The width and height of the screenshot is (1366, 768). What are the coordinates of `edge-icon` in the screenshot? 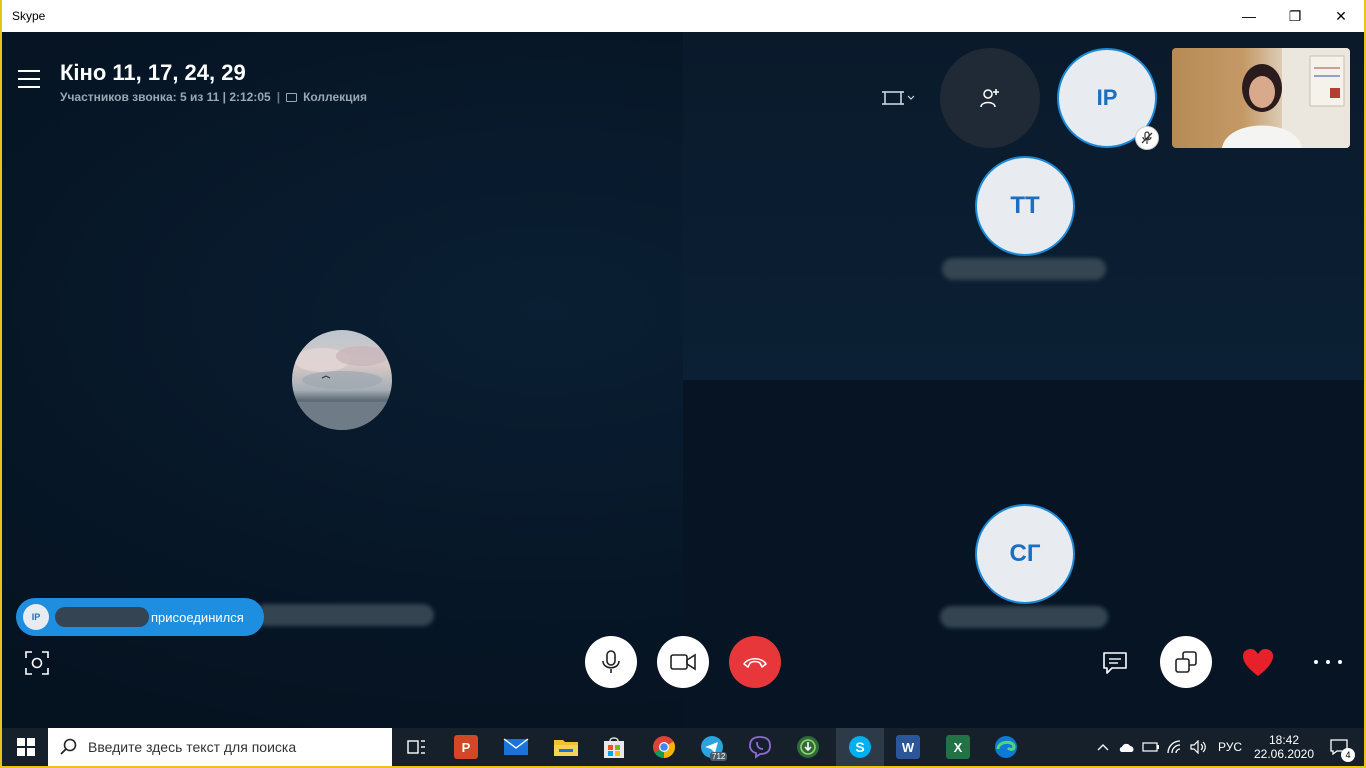 It's located at (1006, 747).